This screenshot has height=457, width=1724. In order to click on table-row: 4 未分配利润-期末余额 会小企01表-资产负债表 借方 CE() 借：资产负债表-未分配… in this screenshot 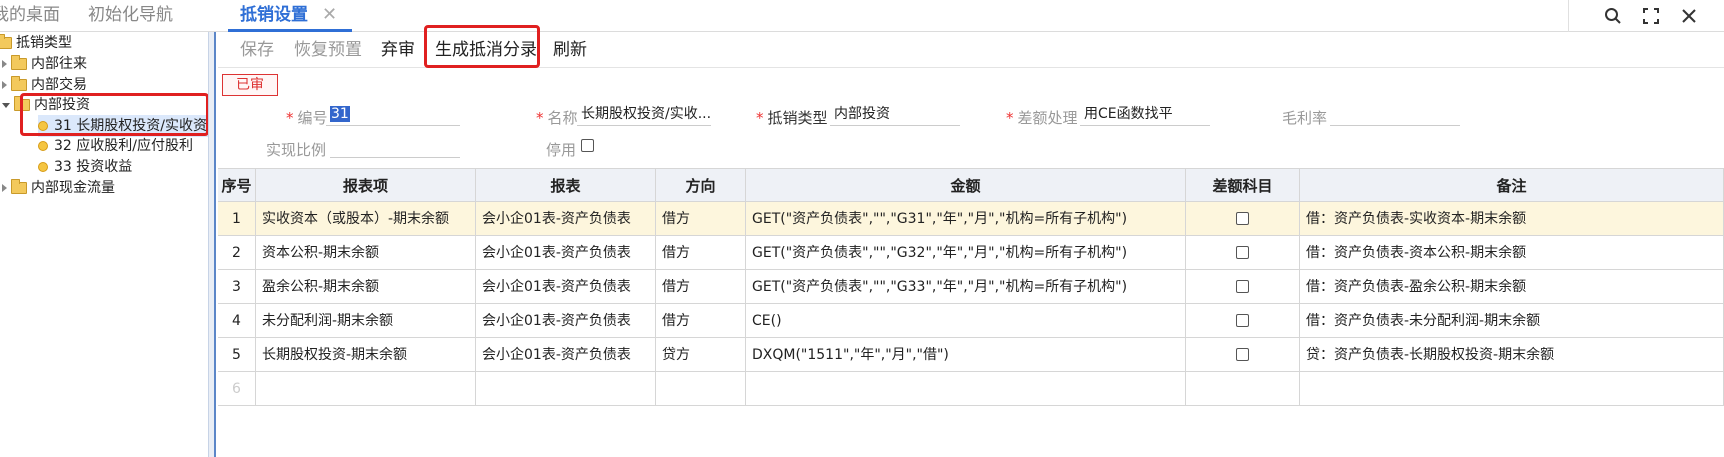, I will do `click(971, 321)`.